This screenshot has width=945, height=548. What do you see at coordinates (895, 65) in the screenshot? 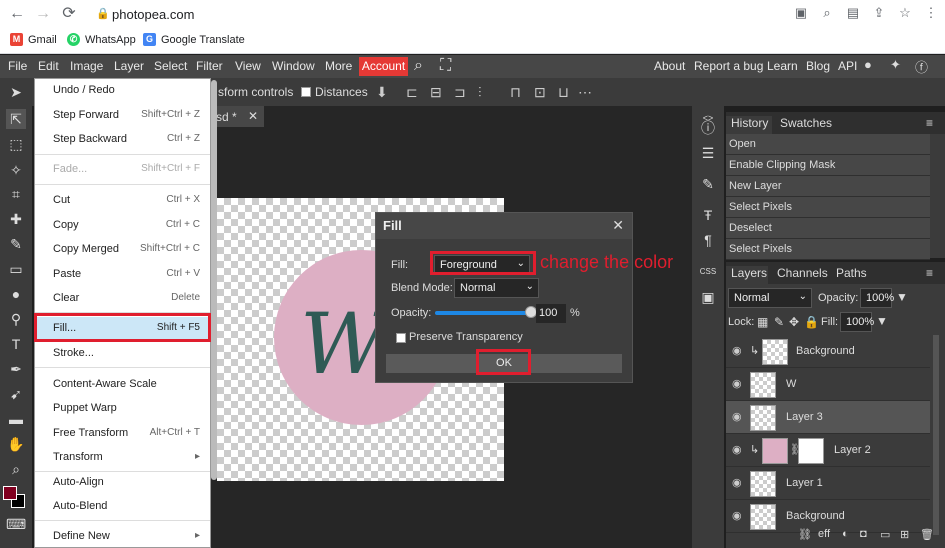
I see `twitter-icon: ✦` at bounding box center [895, 65].